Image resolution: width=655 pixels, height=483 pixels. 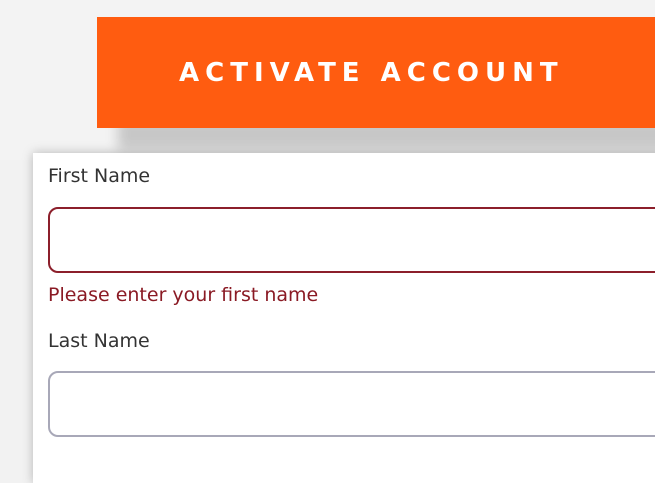 What do you see at coordinates (351, 404) in the screenshot?
I see `last-name-field` at bounding box center [351, 404].